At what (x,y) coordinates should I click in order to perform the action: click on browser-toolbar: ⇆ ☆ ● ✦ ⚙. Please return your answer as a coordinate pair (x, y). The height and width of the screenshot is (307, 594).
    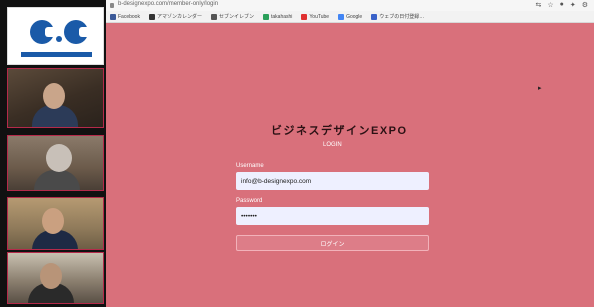
    Looking at the image, I should click on (561, 5).